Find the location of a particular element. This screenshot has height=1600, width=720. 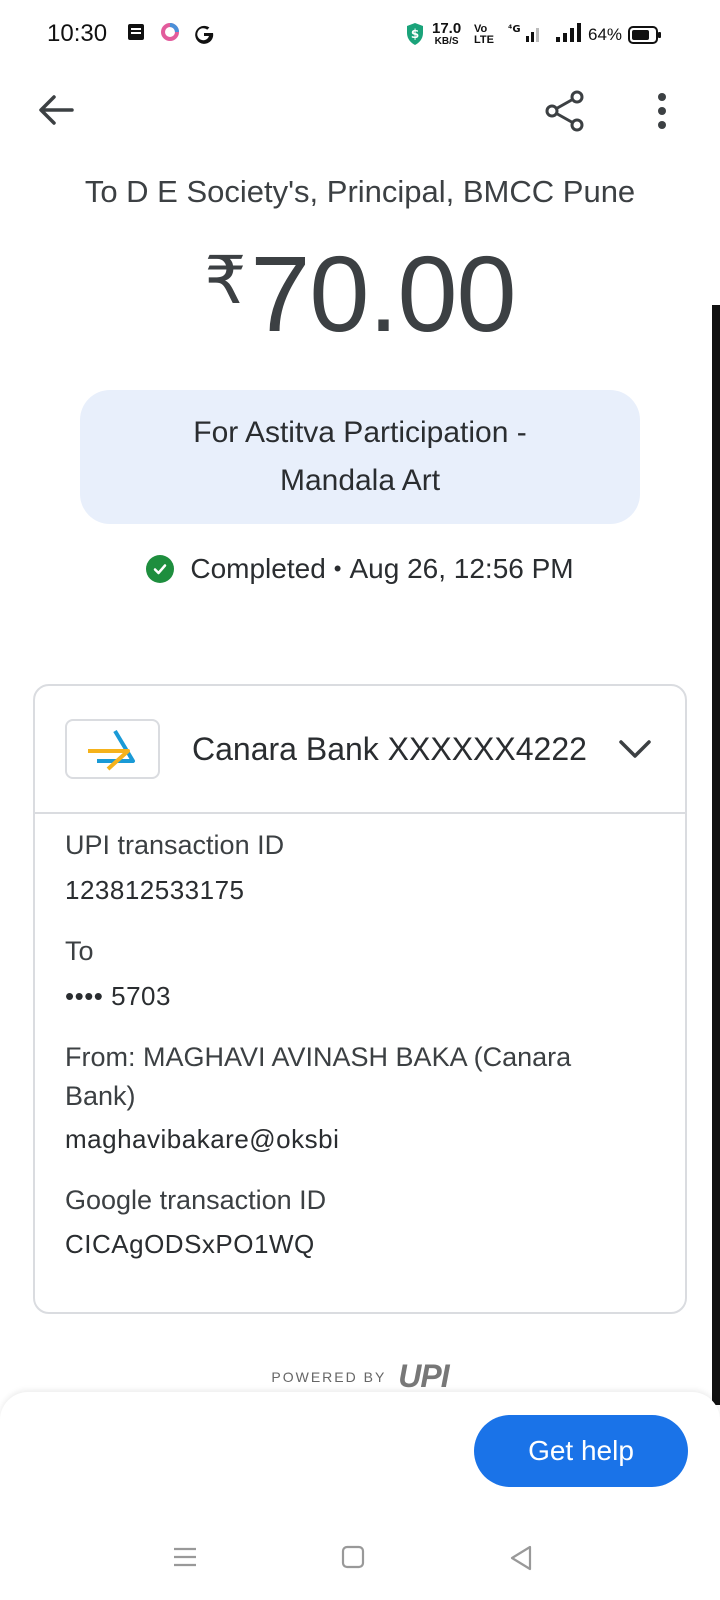

shield-icon: $ is located at coordinates (415, 36).